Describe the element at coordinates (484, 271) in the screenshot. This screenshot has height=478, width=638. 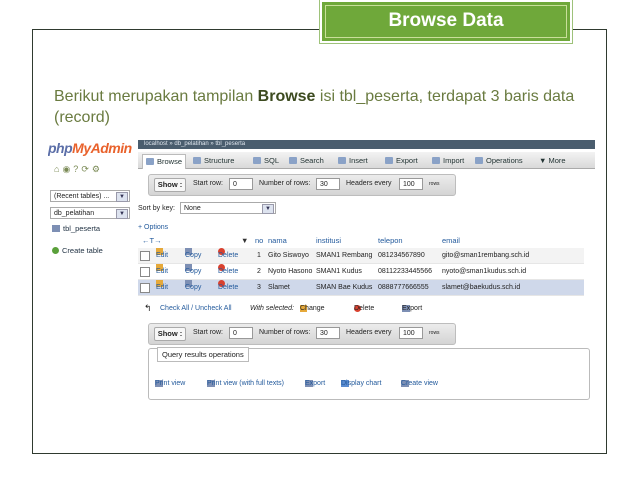
I see `cell-email: nyoto@sman1kudus.sch.id` at that location.